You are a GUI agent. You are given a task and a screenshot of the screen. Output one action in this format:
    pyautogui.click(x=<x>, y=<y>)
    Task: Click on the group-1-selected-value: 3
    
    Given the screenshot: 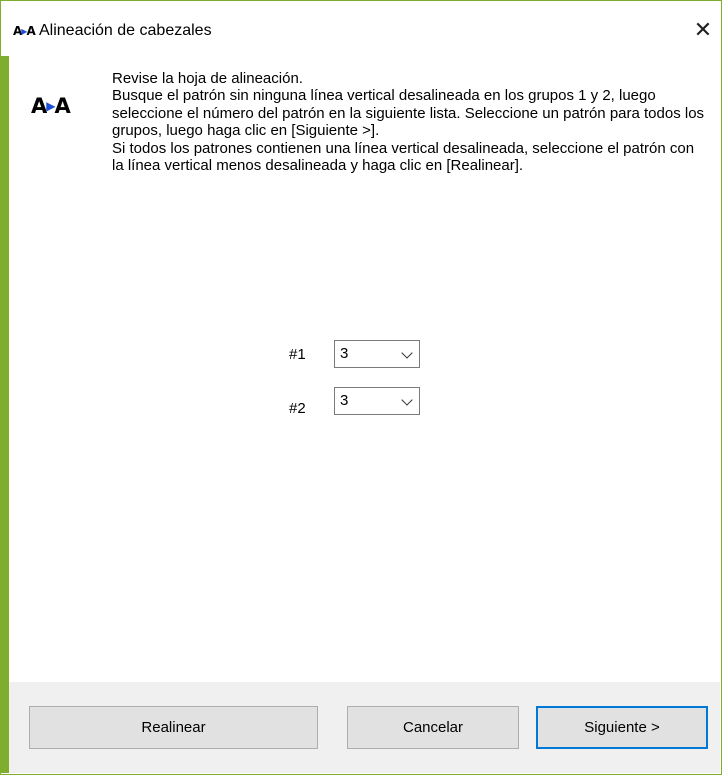 What is the action you would take?
    pyautogui.click(x=344, y=353)
    